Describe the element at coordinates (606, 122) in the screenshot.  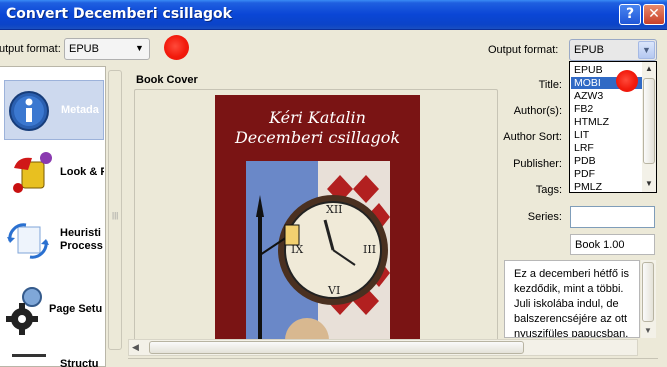
I see `dropdown-option-htmlz: HTMLZ` at that location.